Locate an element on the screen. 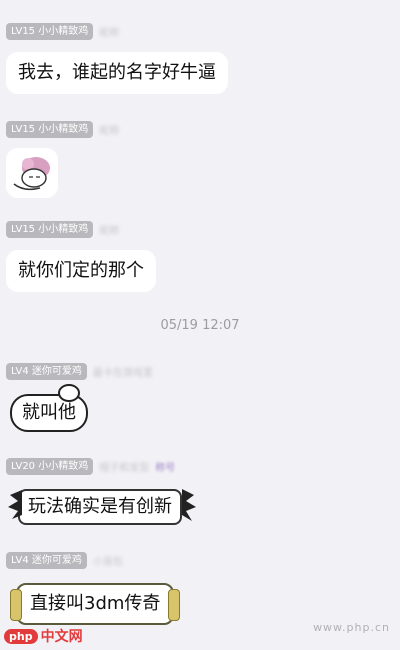 The height and width of the screenshot is (650, 400). message-bubble: 直接叫3dm传奇 is located at coordinates (95, 604).